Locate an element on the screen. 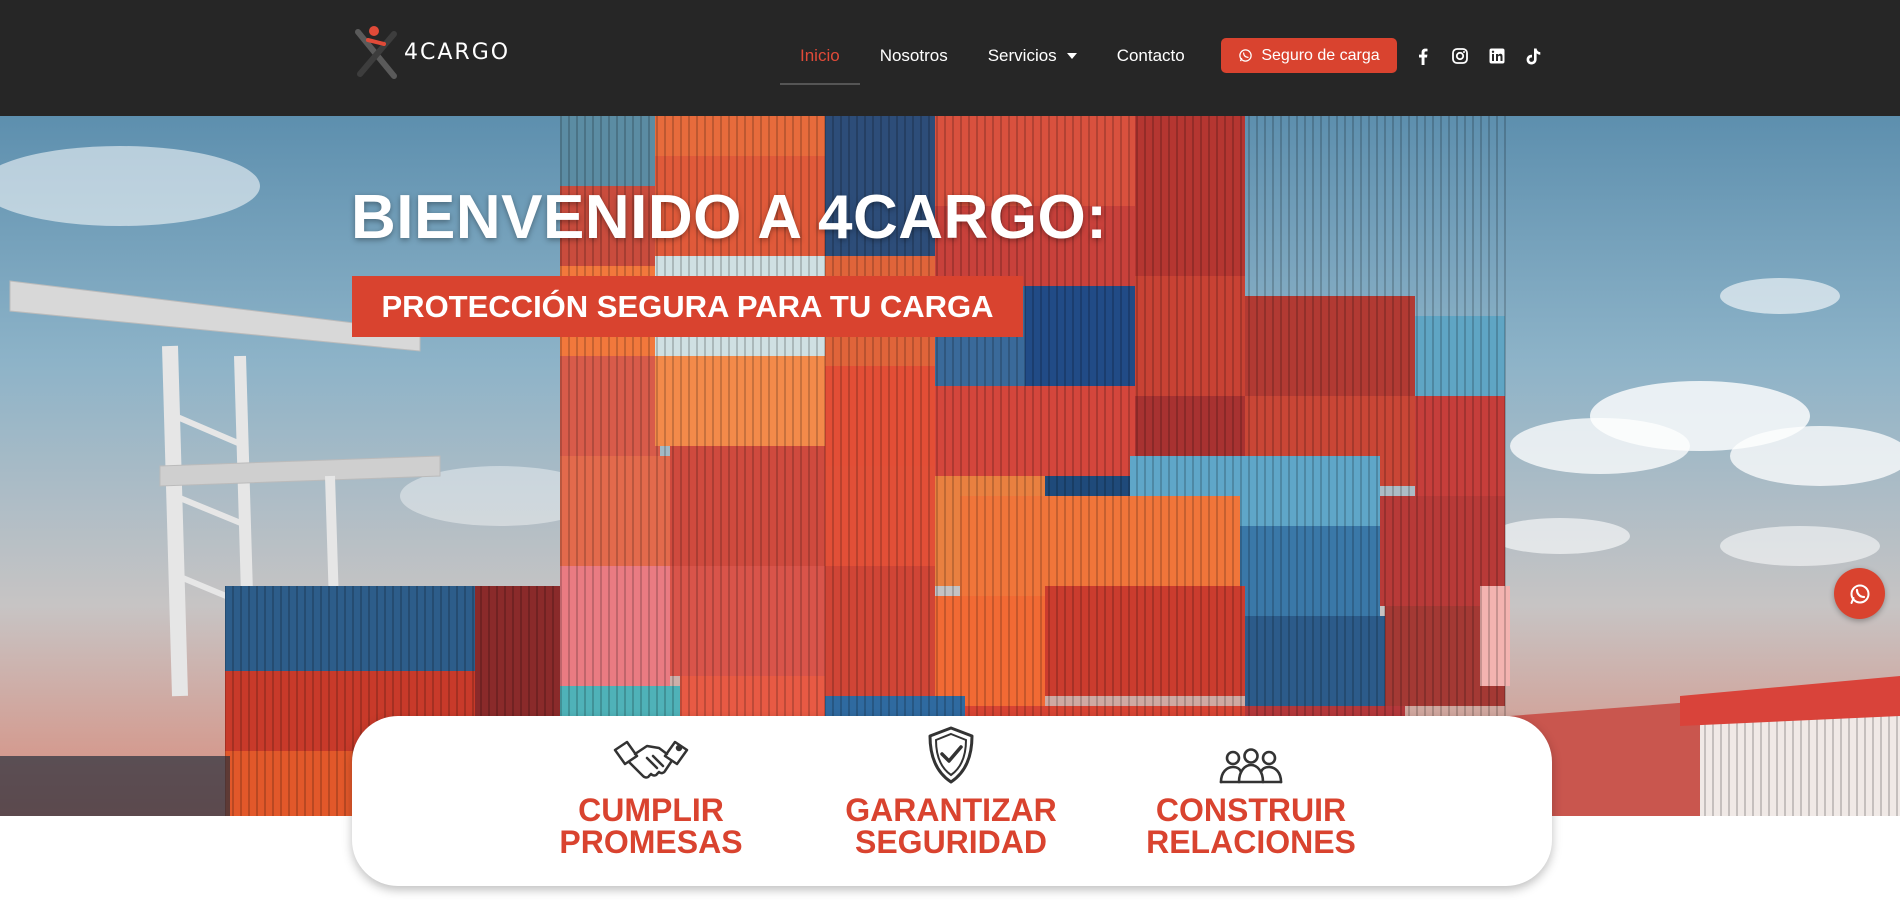  brand-logo: 4CARGO is located at coordinates (432, 52).